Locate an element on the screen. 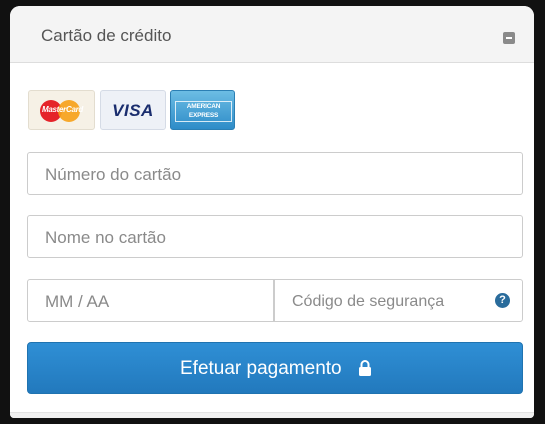 This screenshot has height=424, width=545. amex-logo: AMERICAN EXPRESS is located at coordinates (202, 110).